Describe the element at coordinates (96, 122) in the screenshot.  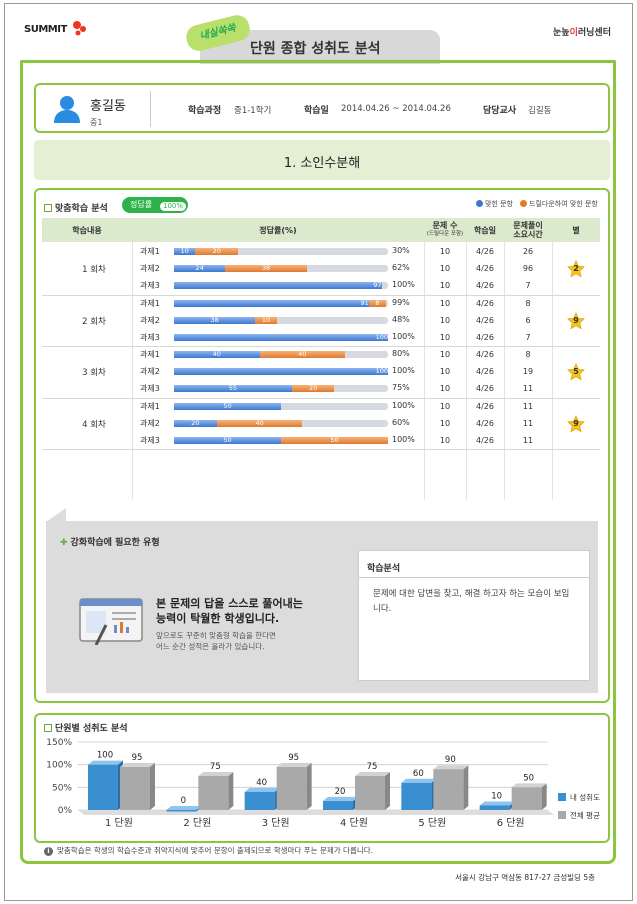
I see `student-grade: 중1` at that location.